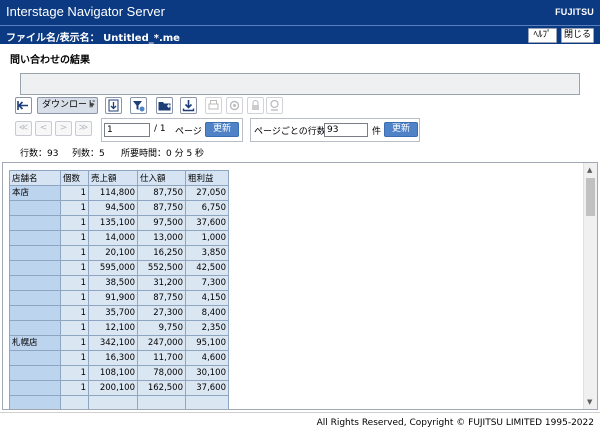  I want to click on rows-per-page-unit: 件, so click(377, 132).